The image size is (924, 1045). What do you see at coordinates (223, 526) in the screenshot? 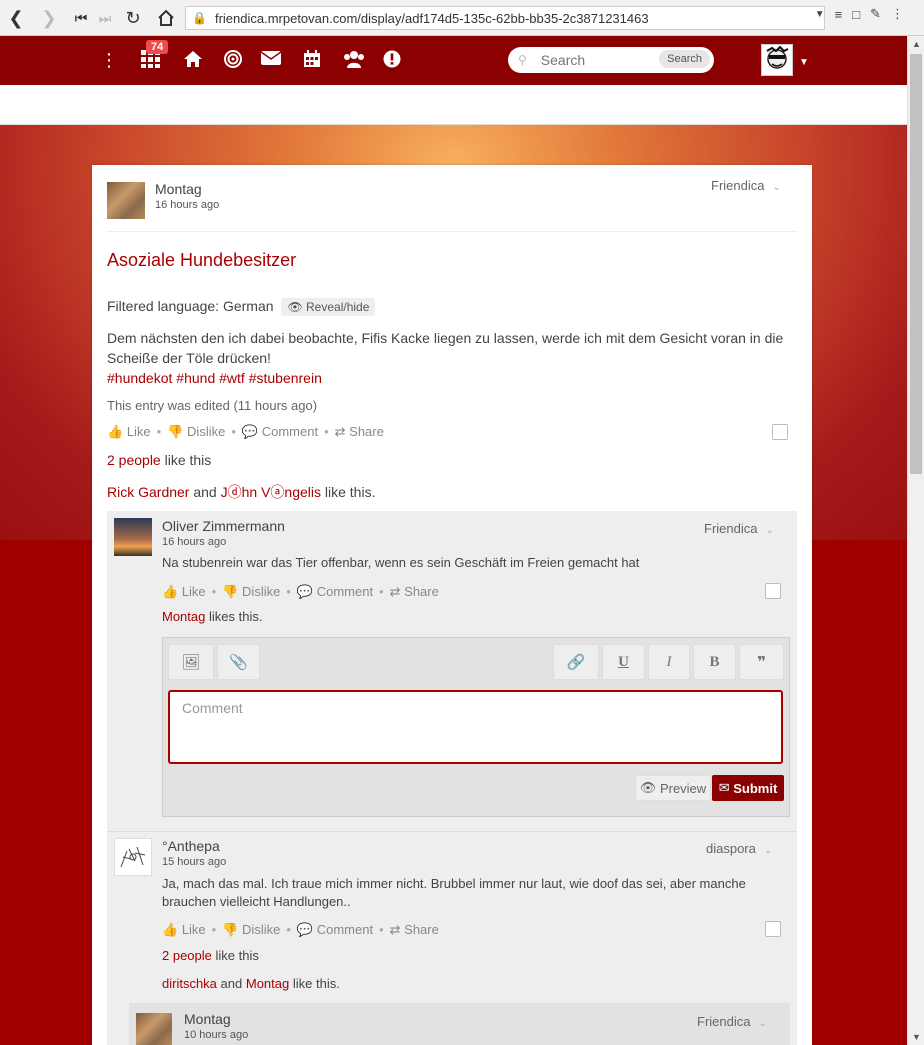
I see `comment-author: Oliver Zimmermann` at bounding box center [223, 526].